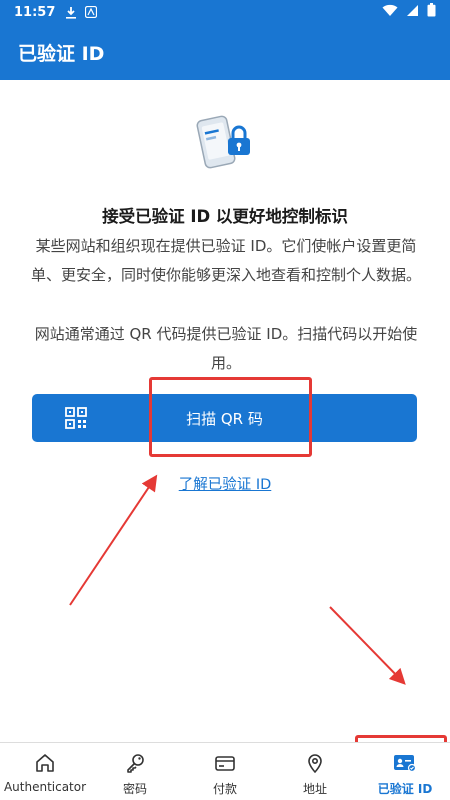 Image resolution: width=450 pixels, height=800 pixels. What do you see at coordinates (367, 645) in the screenshot?
I see `annotation-arrow-down` at bounding box center [367, 645].